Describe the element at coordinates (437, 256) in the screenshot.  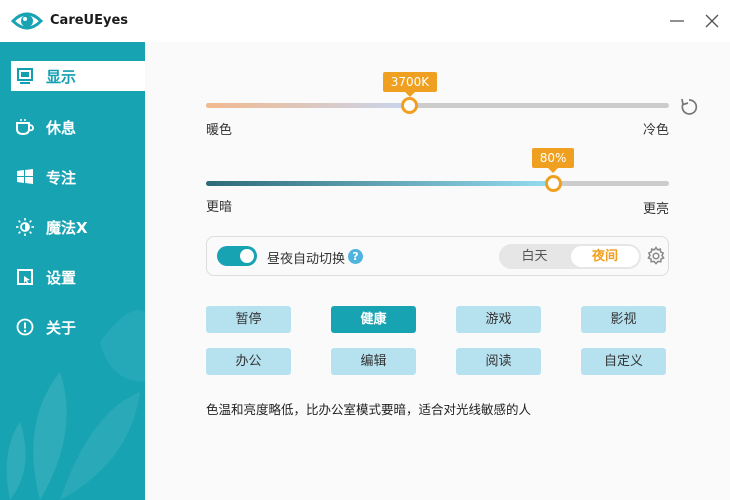
I see `auto-switch-row: 昼夜自动切换 ? 白天 夜间` at that location.